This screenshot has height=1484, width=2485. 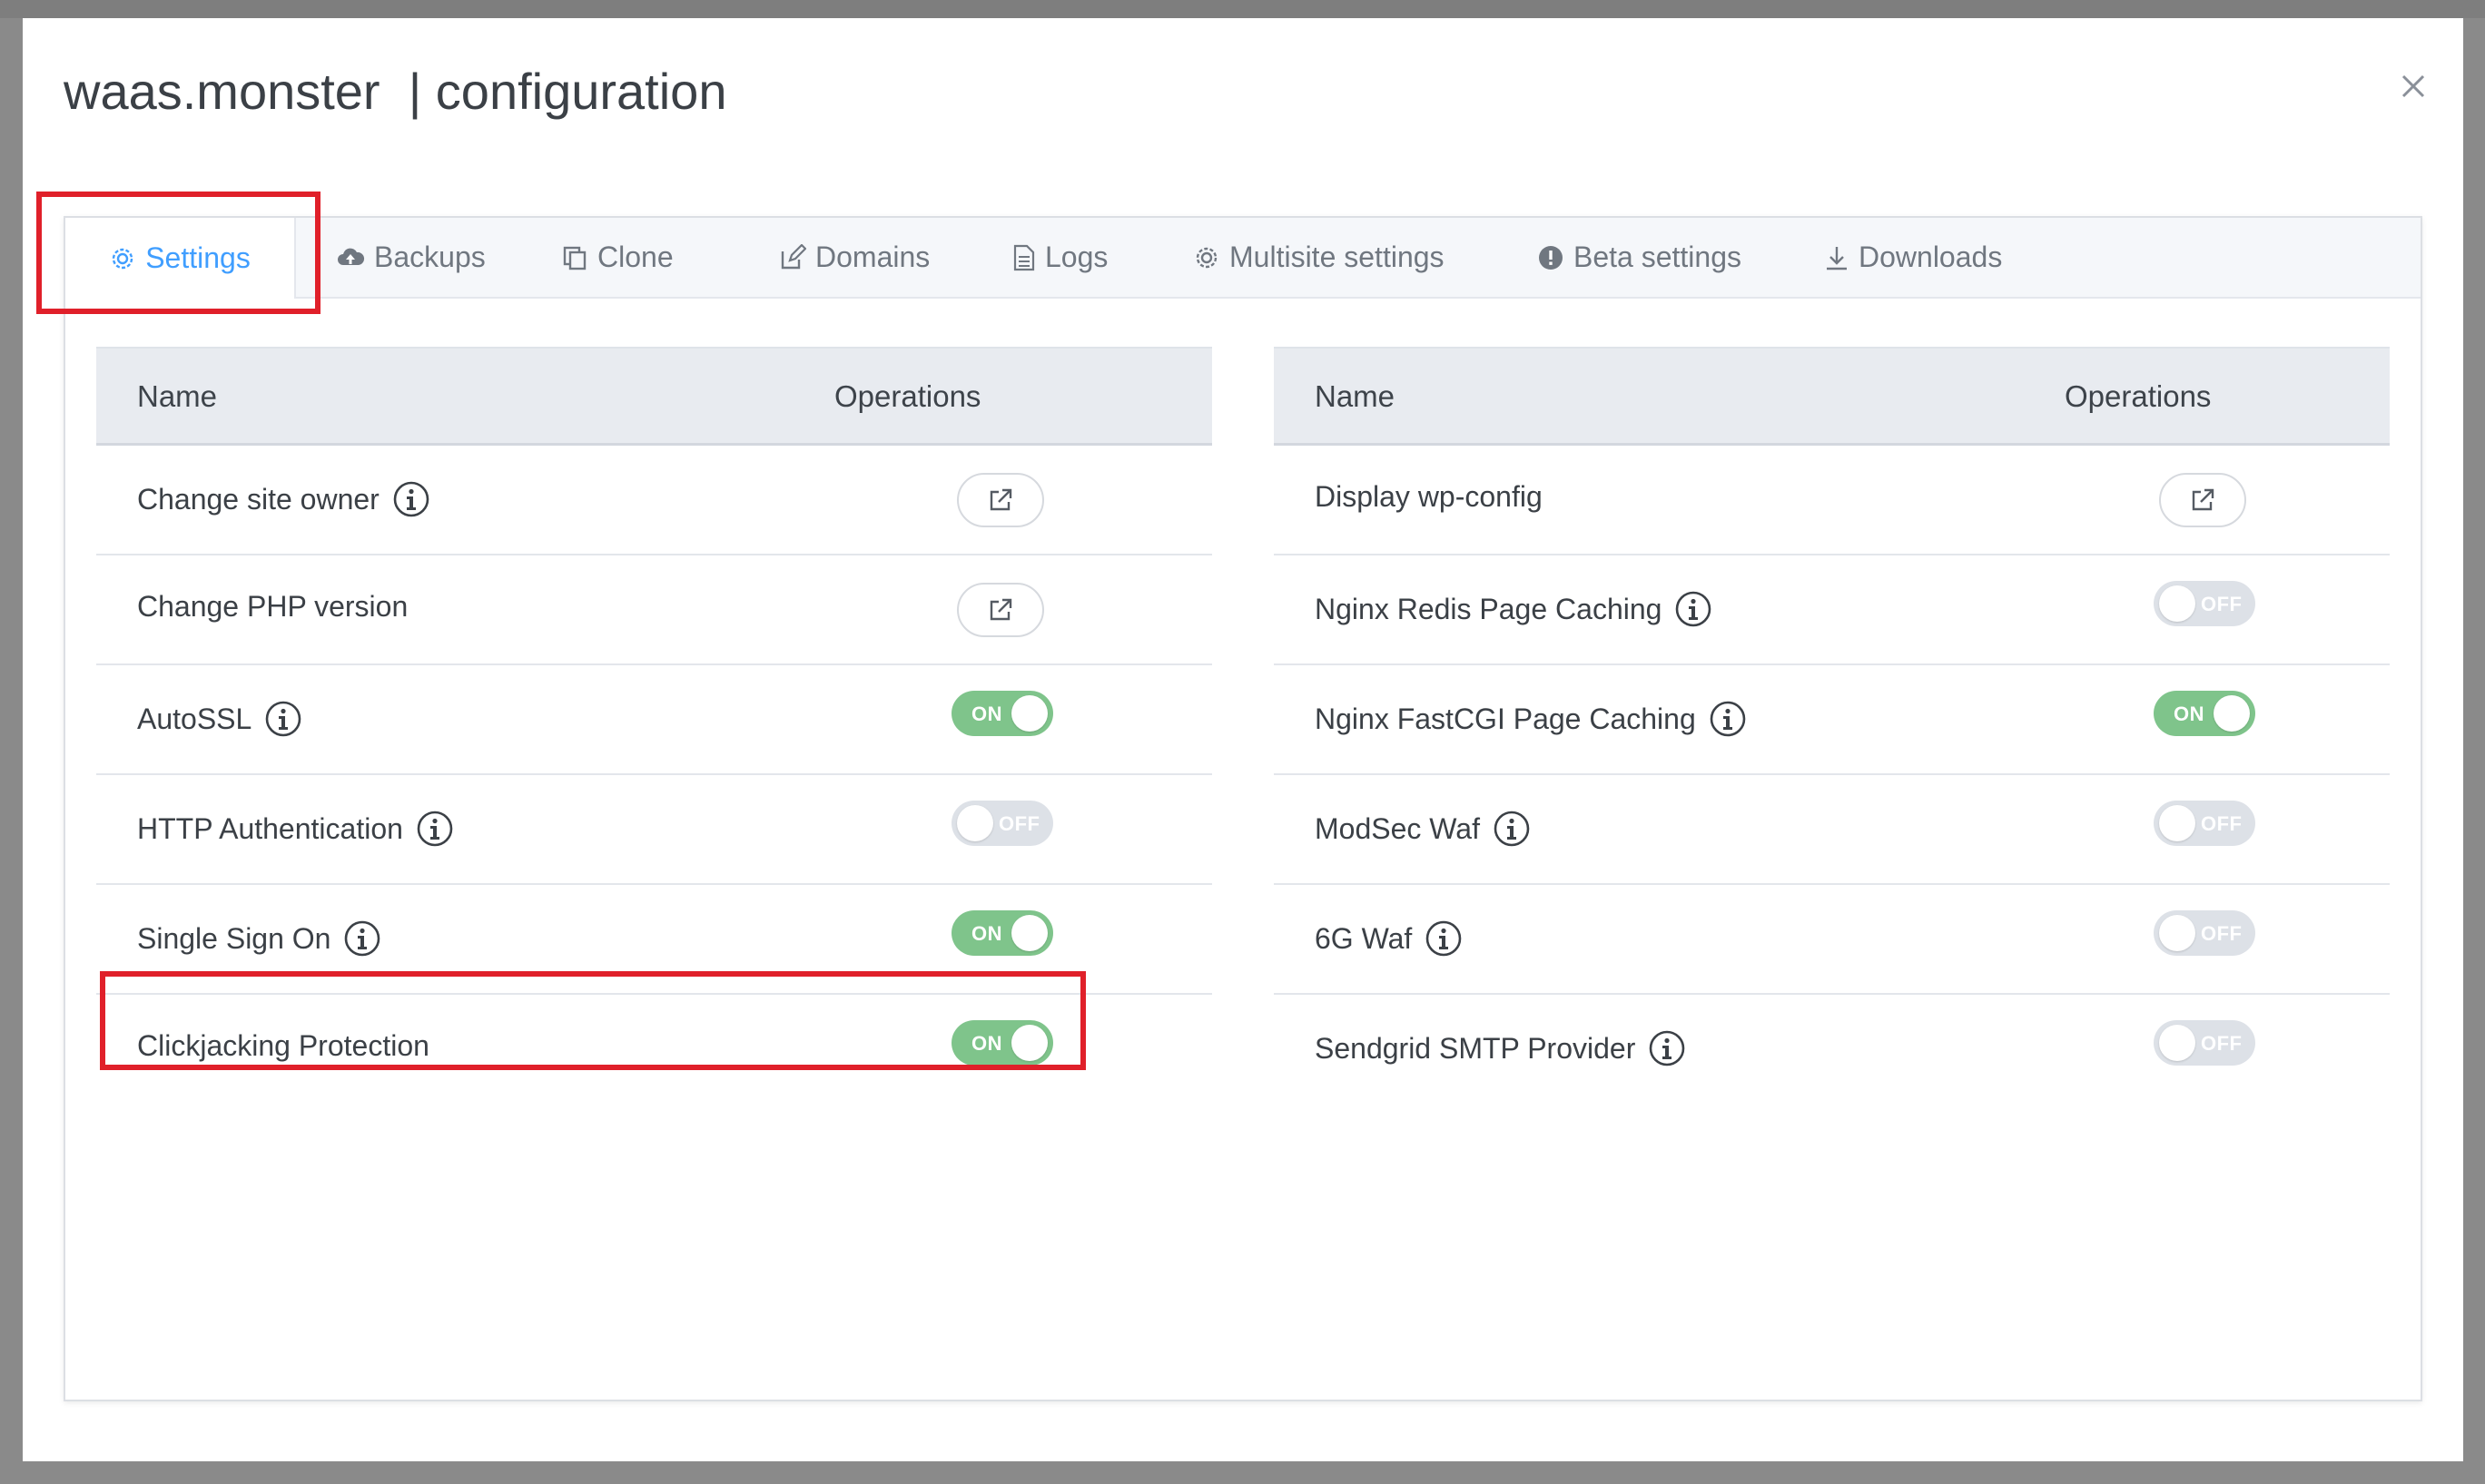 I want to click on modal-title: waas.monster | configuration, so click(x=395, y=91).